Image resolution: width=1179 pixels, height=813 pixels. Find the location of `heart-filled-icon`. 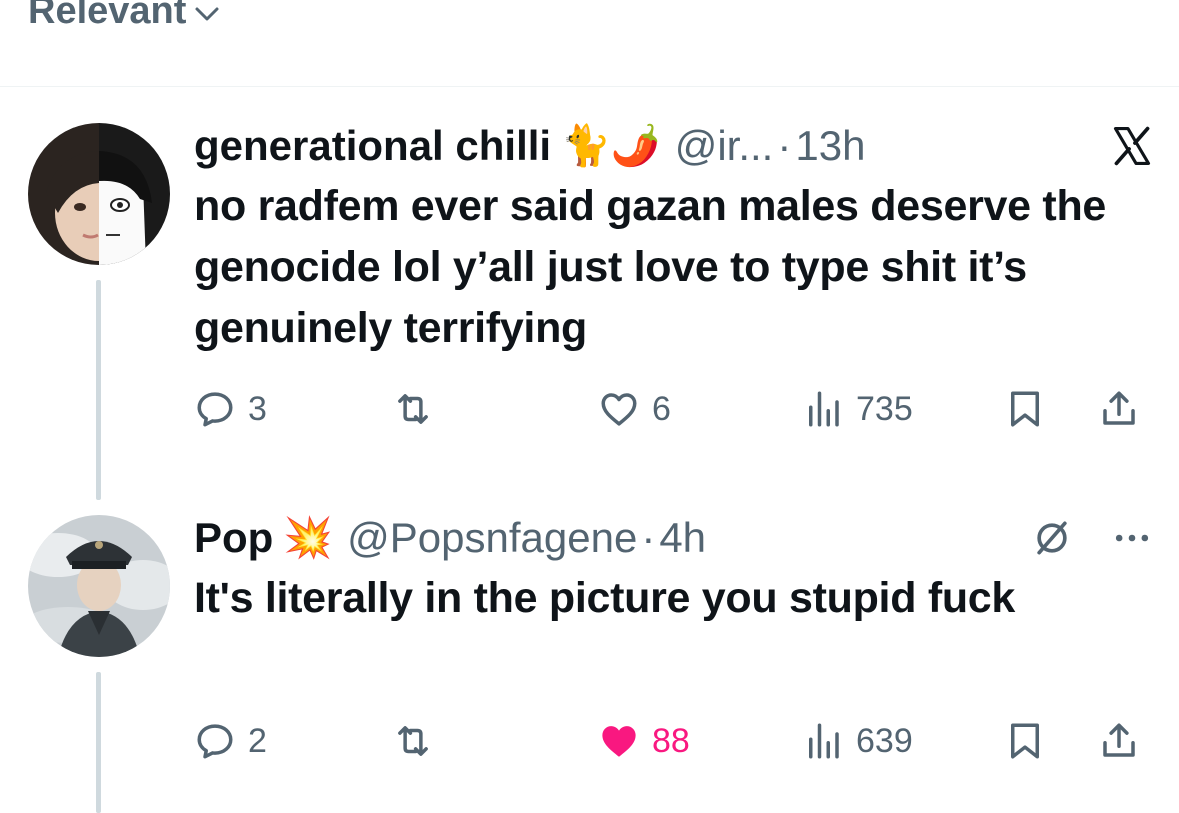

heart-filled-icon is located at coordinates (619, 741).